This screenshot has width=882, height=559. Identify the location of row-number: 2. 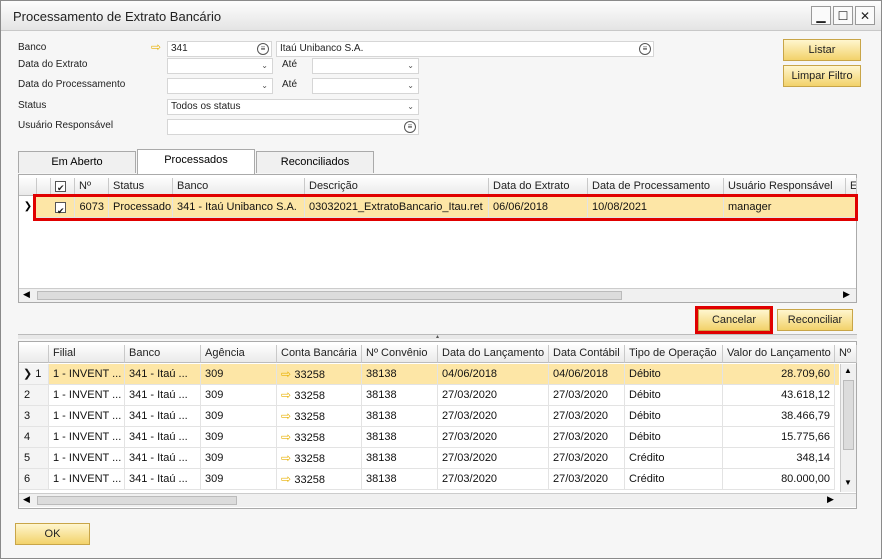
(34, 395).